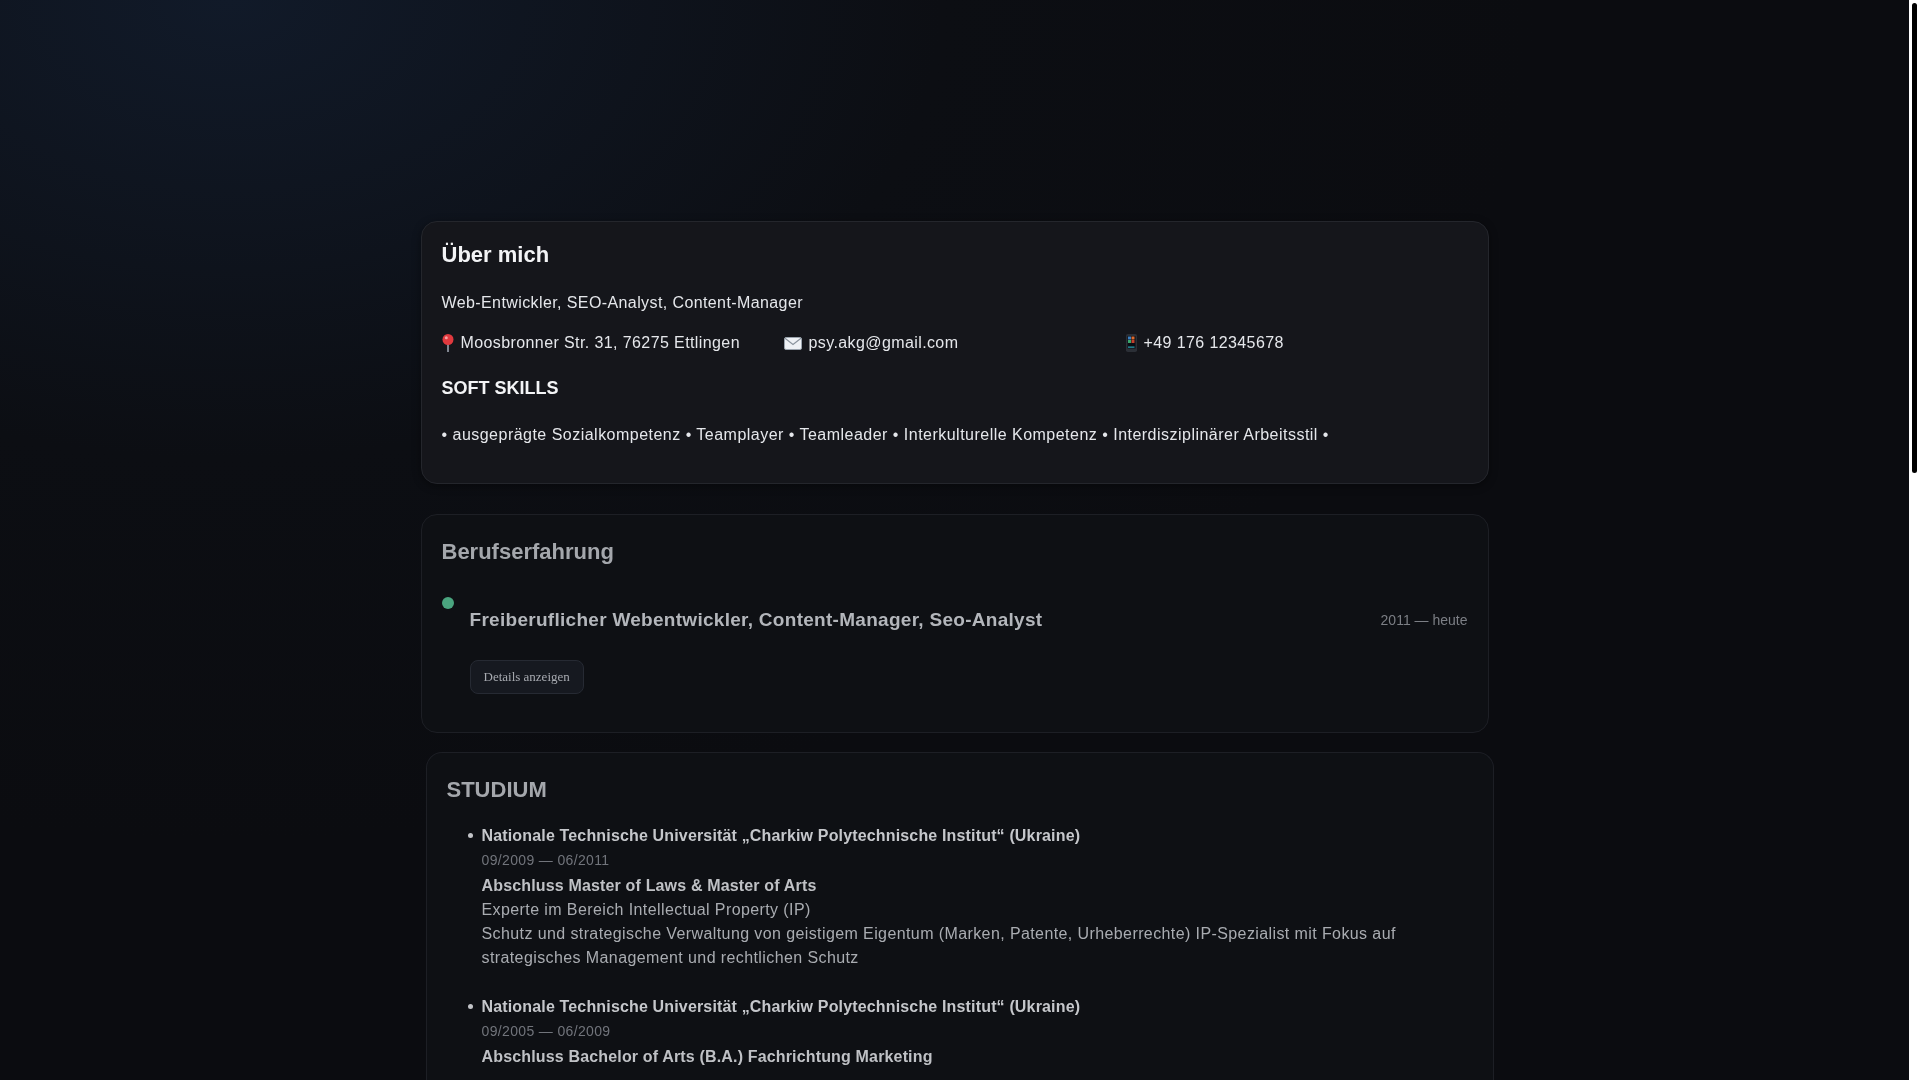  Describe the element at coordinates (1213, 343) in the screenshot. I see `contact-text: +49 176 12345678` at that location.